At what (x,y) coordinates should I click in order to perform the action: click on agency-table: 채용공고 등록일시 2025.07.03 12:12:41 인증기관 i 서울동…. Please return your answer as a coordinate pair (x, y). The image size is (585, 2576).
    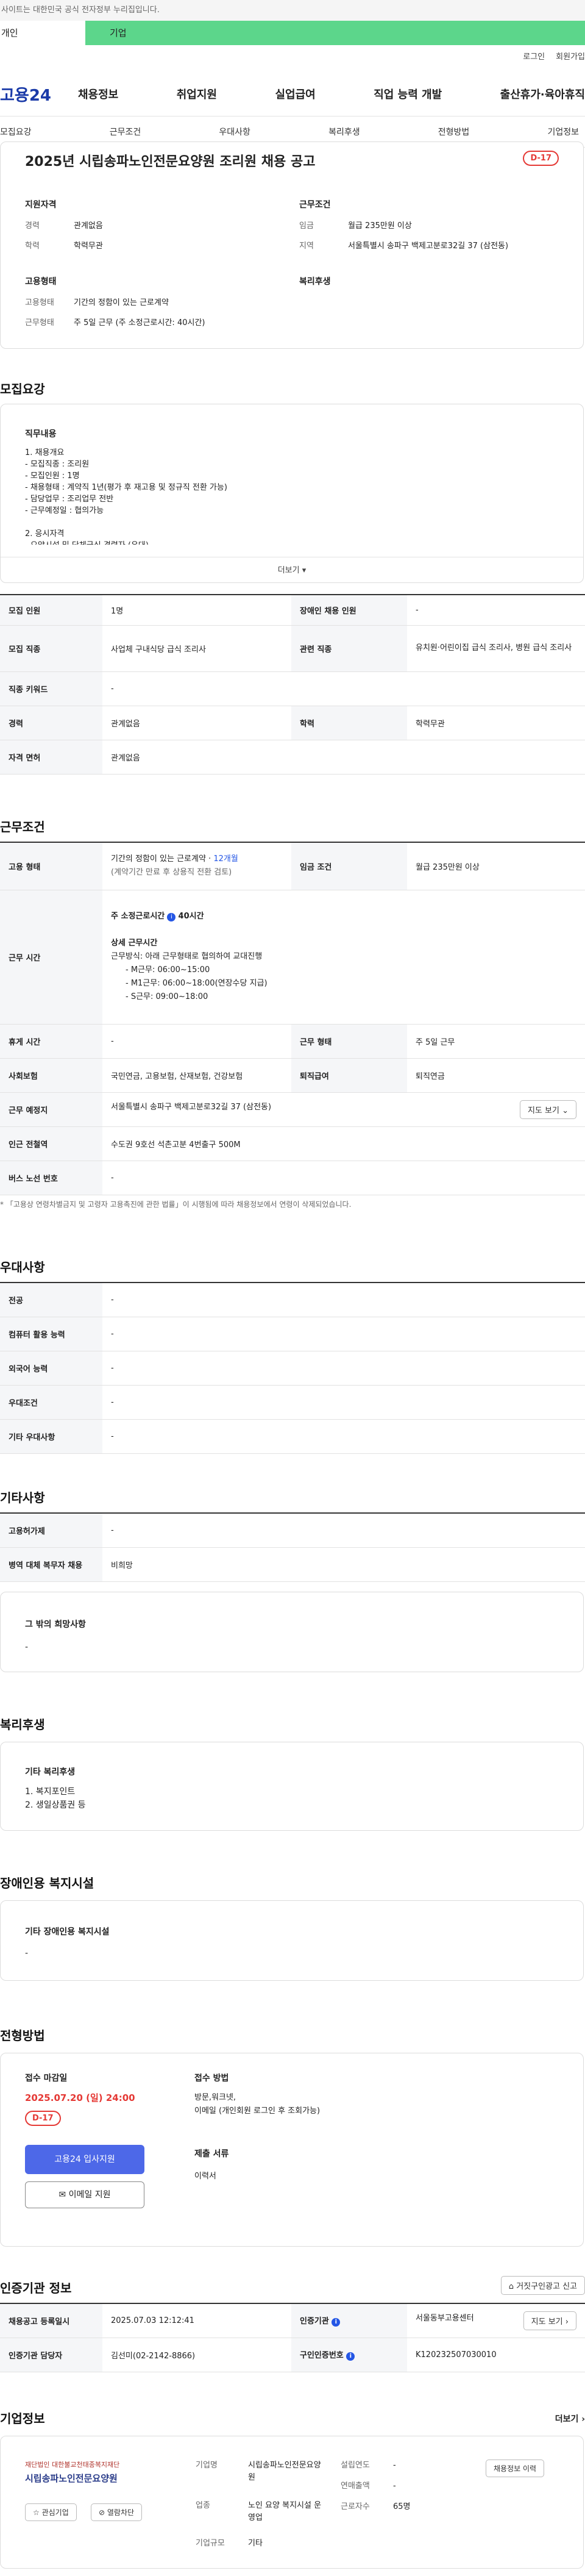
    Looking at the image, I should click on (292, 2337).